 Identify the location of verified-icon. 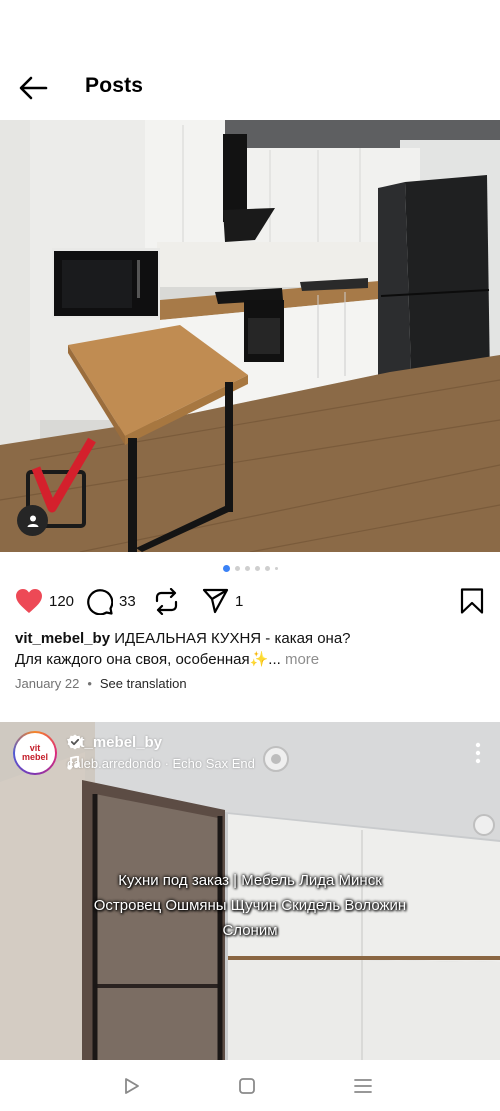
(75, 742).